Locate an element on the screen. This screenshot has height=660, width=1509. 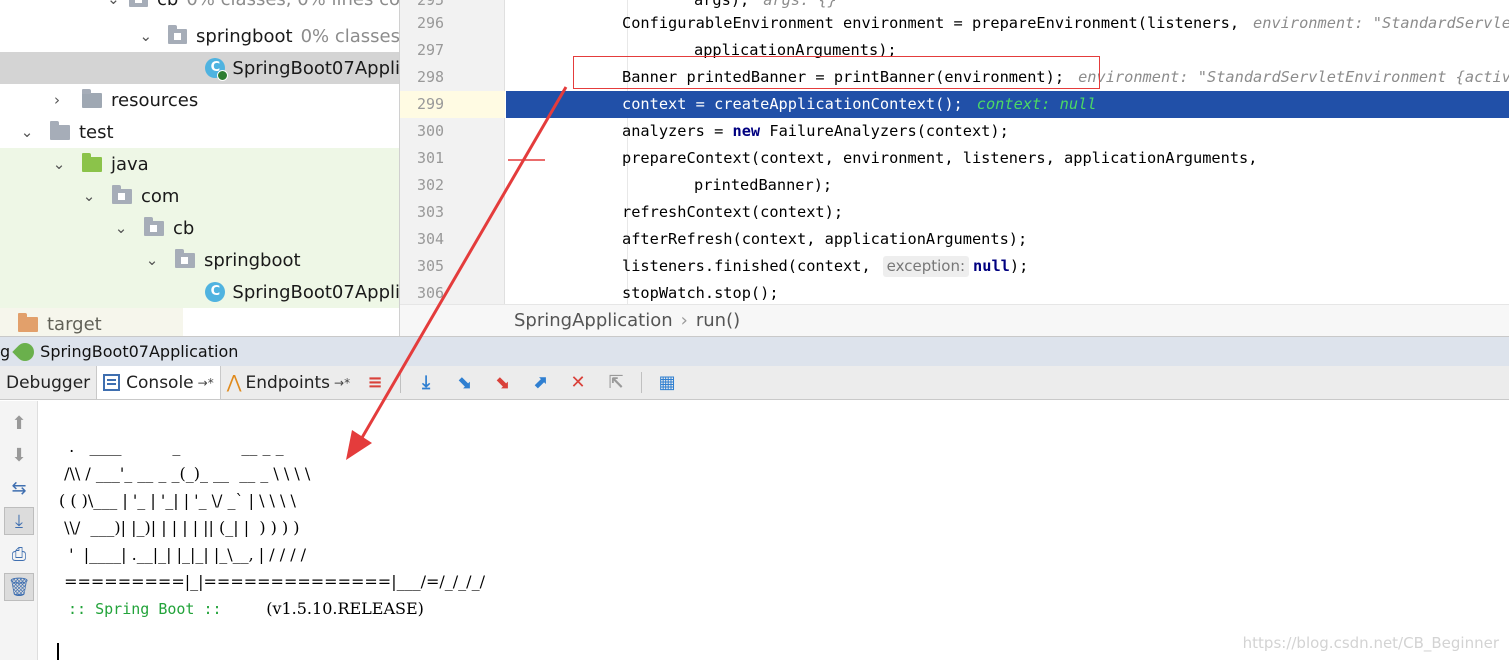
inline-debug-value: args: {} is located at coordinates (800, 4).